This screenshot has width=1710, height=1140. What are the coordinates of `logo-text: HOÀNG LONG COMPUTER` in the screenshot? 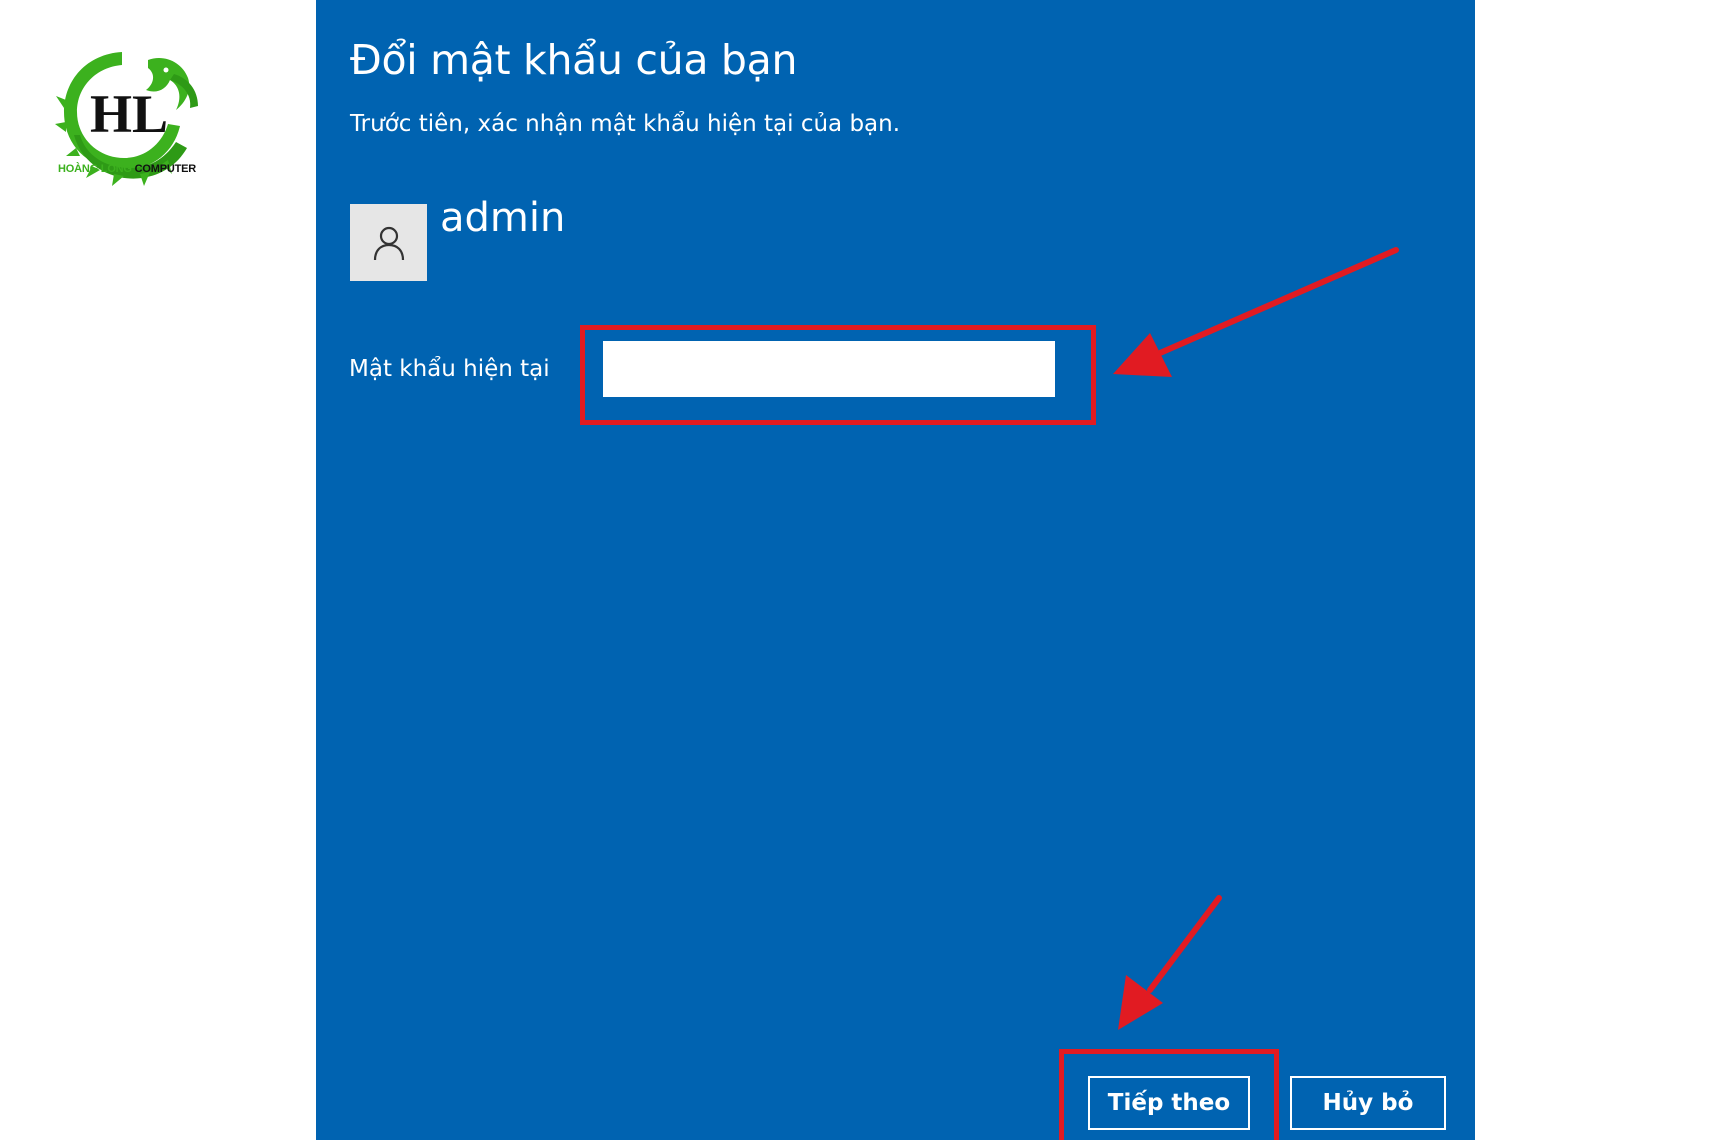 It's located at (127, 169).